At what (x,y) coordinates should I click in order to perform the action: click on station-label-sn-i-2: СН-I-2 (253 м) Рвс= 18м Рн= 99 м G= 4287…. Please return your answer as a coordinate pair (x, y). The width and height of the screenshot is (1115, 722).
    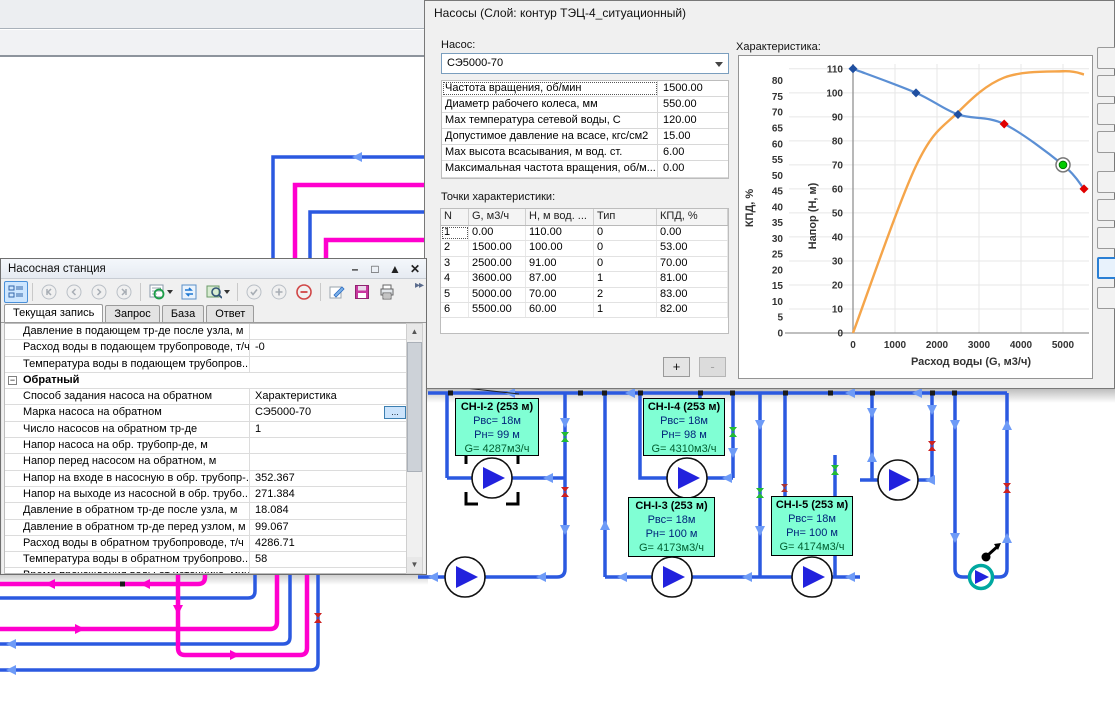
    Looking at the image, I should click on (497, 427).